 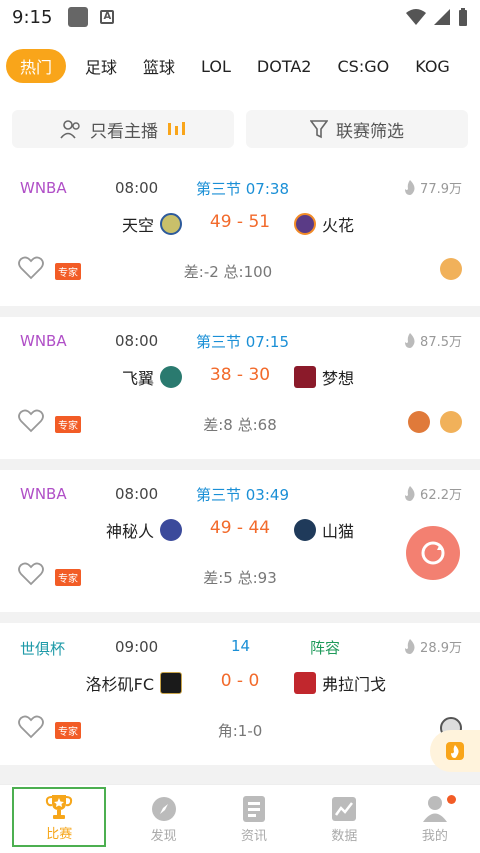 What do you see at coordinates (163, 819) in the screenshot?
I see `nav-discover: 发现` at bounding box center [163, 819].